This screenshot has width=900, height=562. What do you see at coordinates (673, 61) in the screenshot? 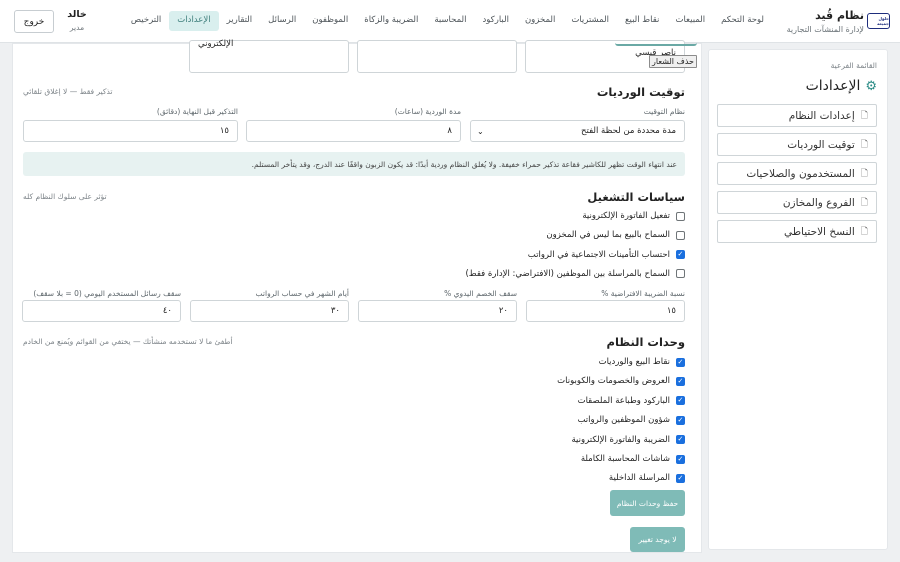
I see `delete-logo-button: حذف الشعار` at bounding box center [673, 61].